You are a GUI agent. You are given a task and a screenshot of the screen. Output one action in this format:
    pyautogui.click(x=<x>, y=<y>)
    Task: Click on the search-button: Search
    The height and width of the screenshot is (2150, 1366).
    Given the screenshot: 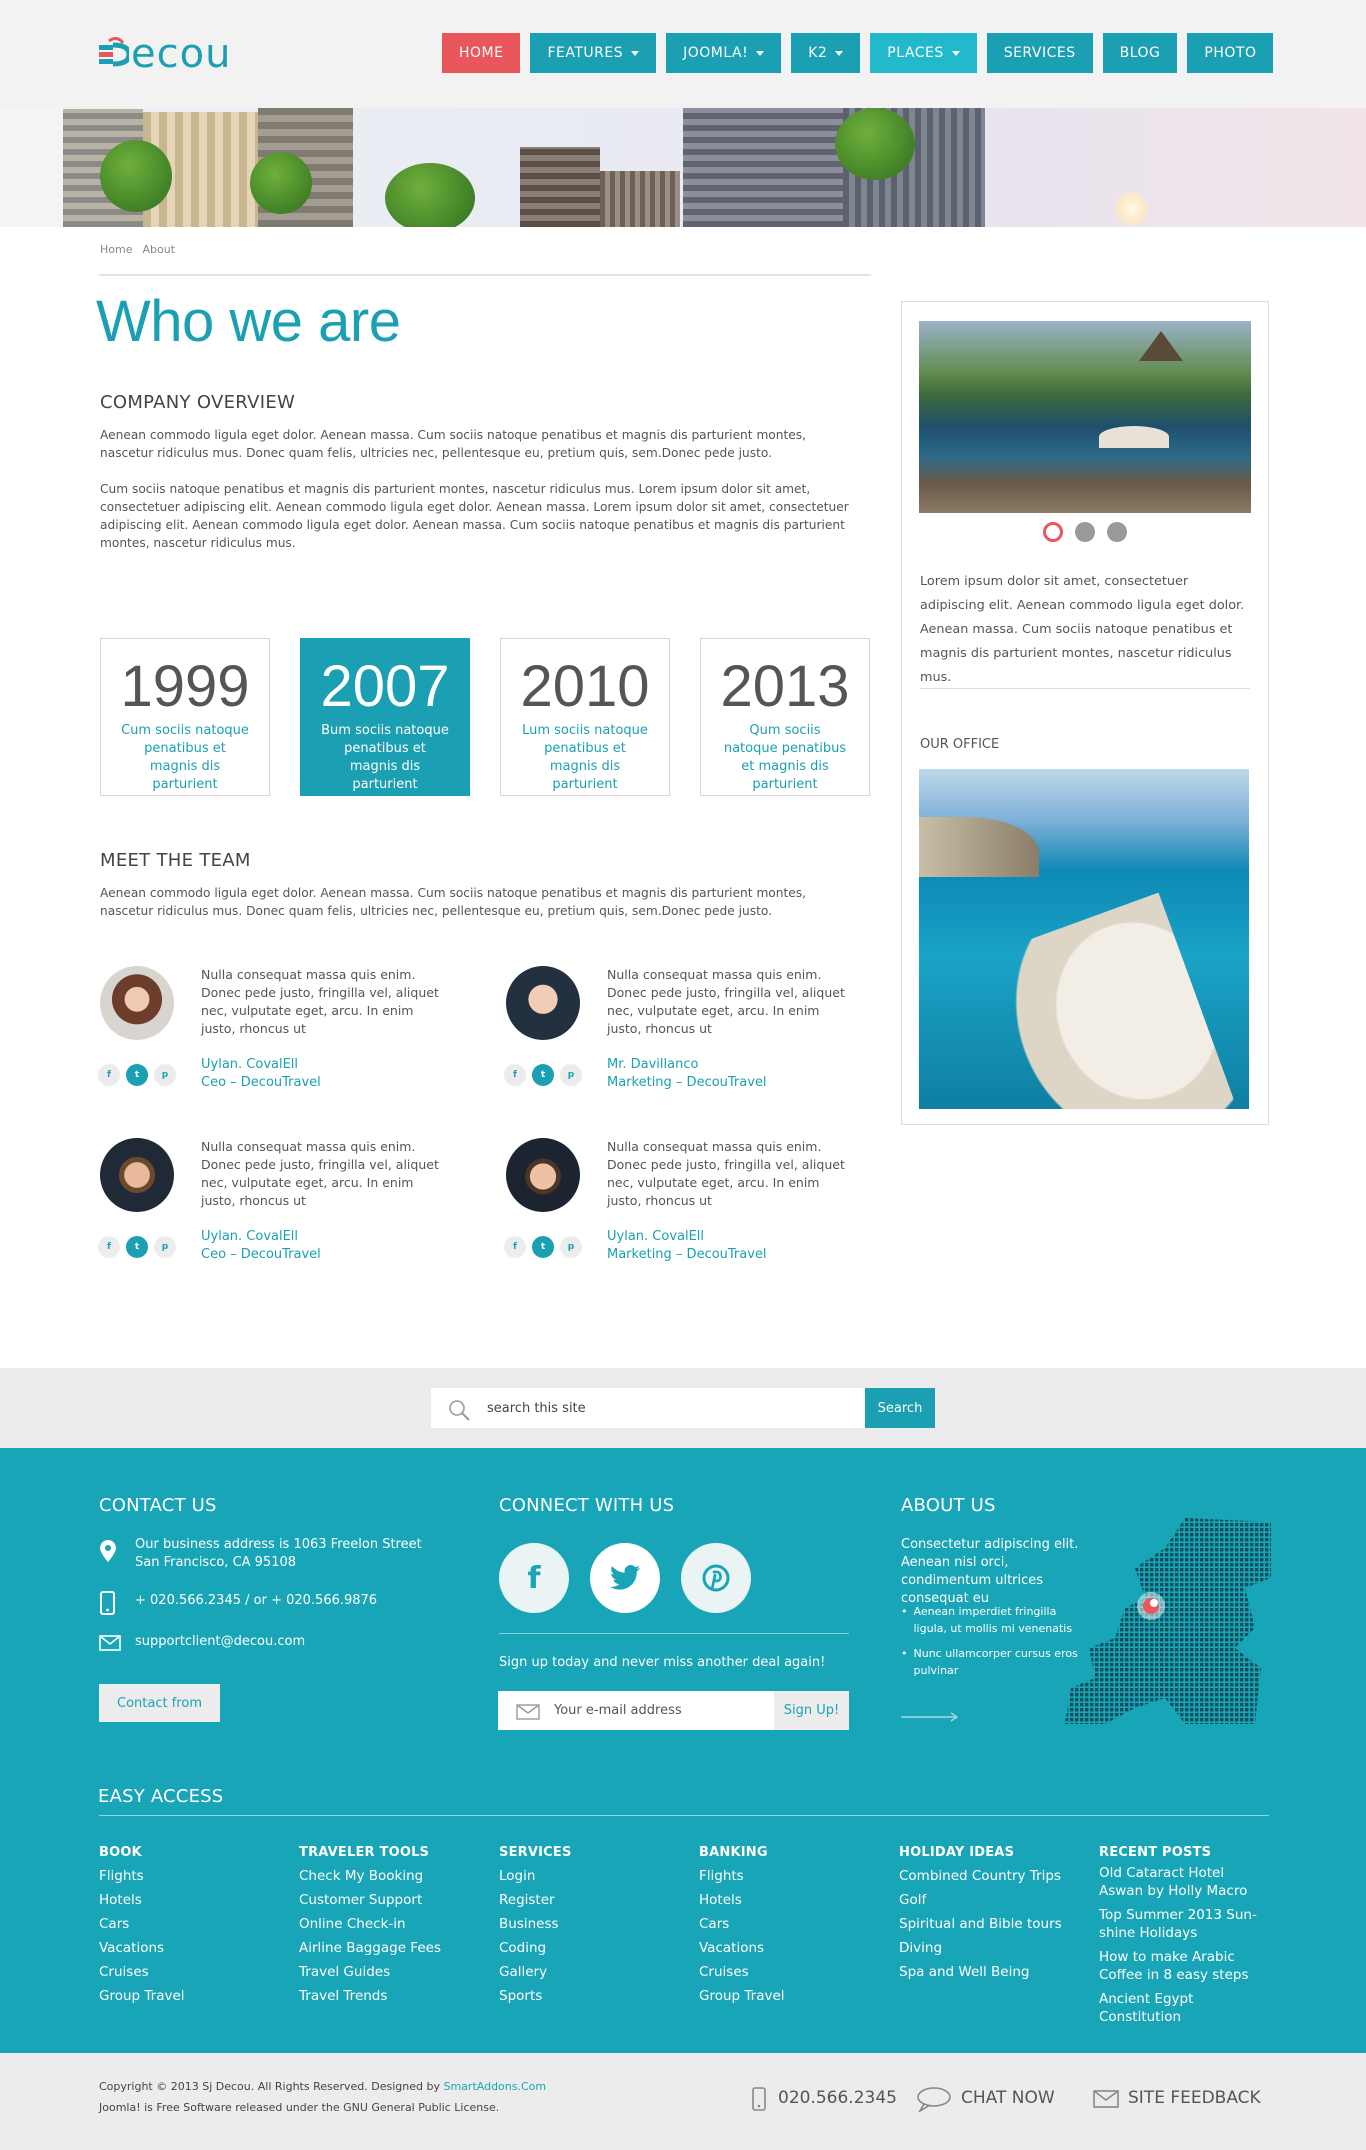 What is the action you would take?
    pyautogui.click(x=900, y=1408)
    